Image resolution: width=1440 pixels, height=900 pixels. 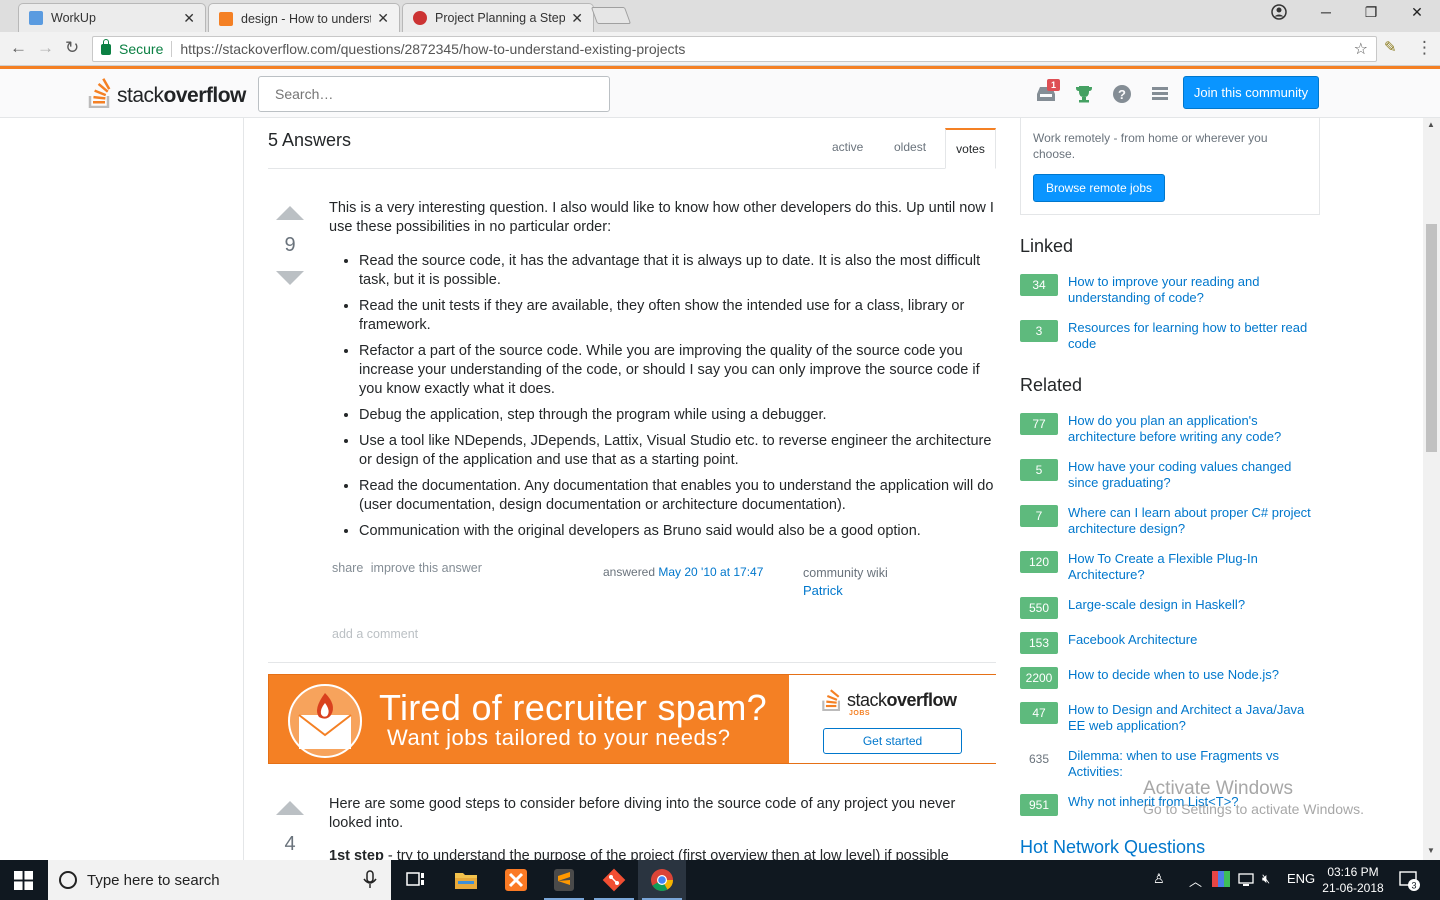 I want to click on scroll-down-icon: ▼, so click(x=1431, y=850).